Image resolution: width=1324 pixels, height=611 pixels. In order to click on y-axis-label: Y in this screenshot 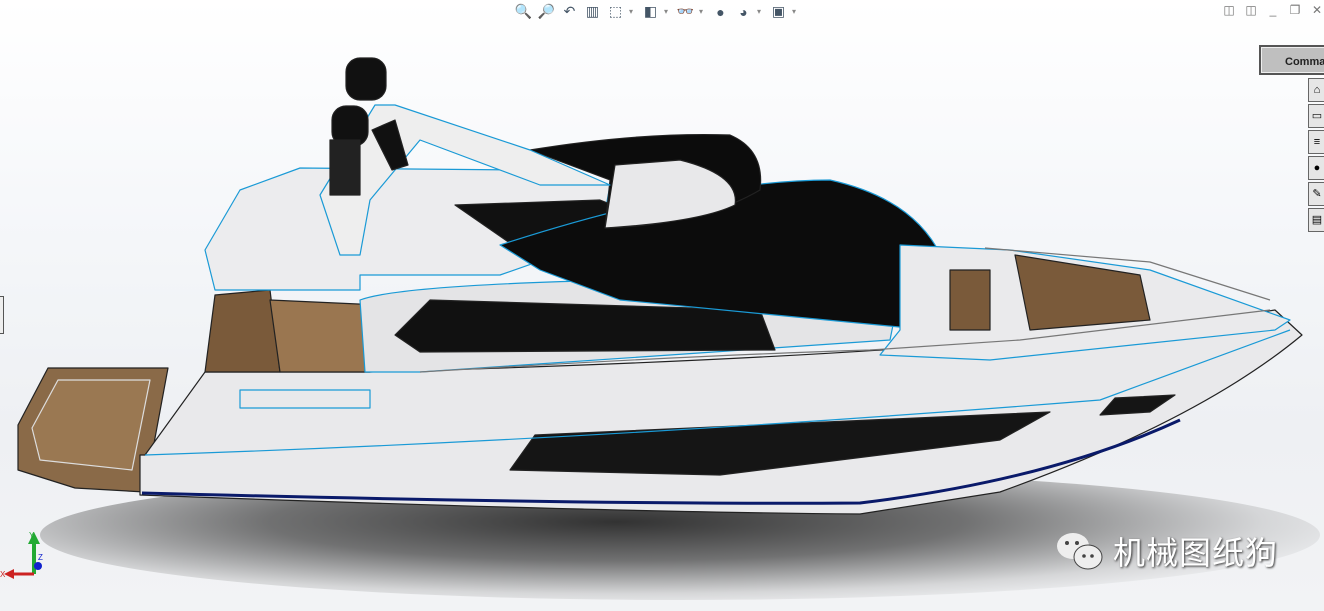, I will do `click(32, 535)`.